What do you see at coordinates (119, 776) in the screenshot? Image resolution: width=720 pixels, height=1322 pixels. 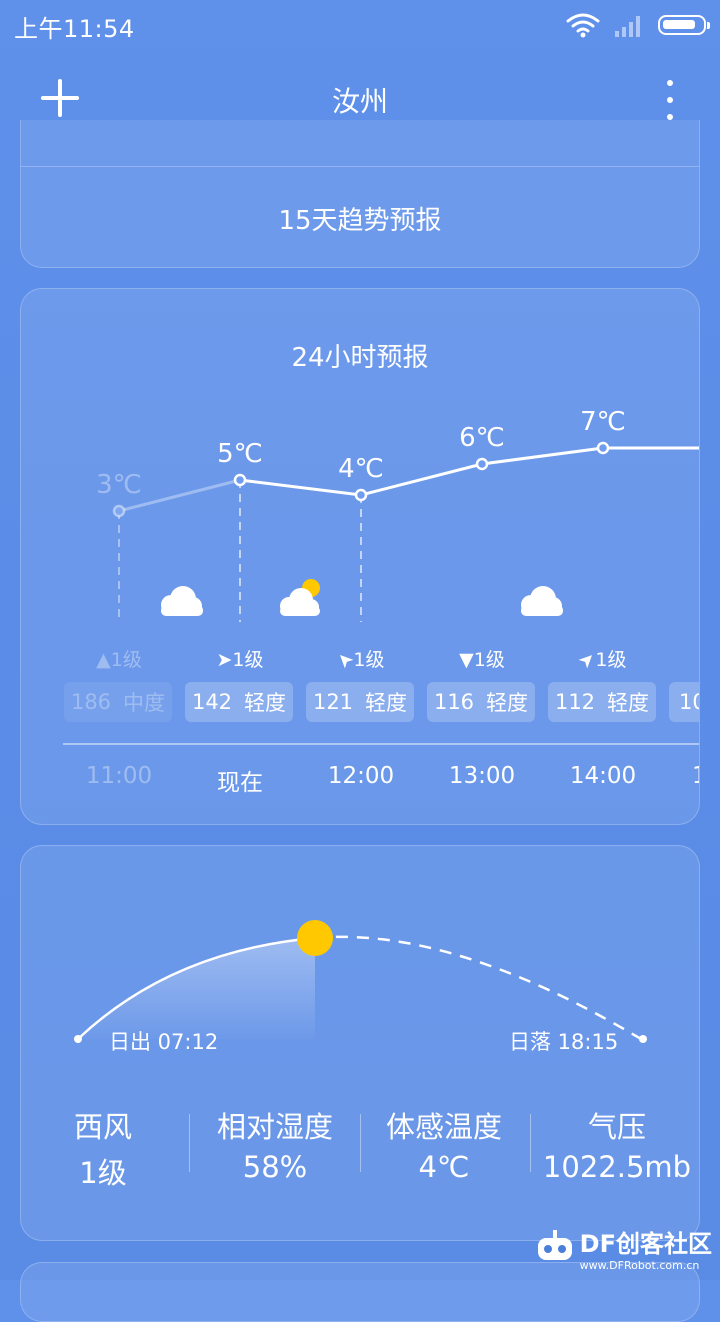 I see `hour-label: 11:00` at bounding box center [119, 776].